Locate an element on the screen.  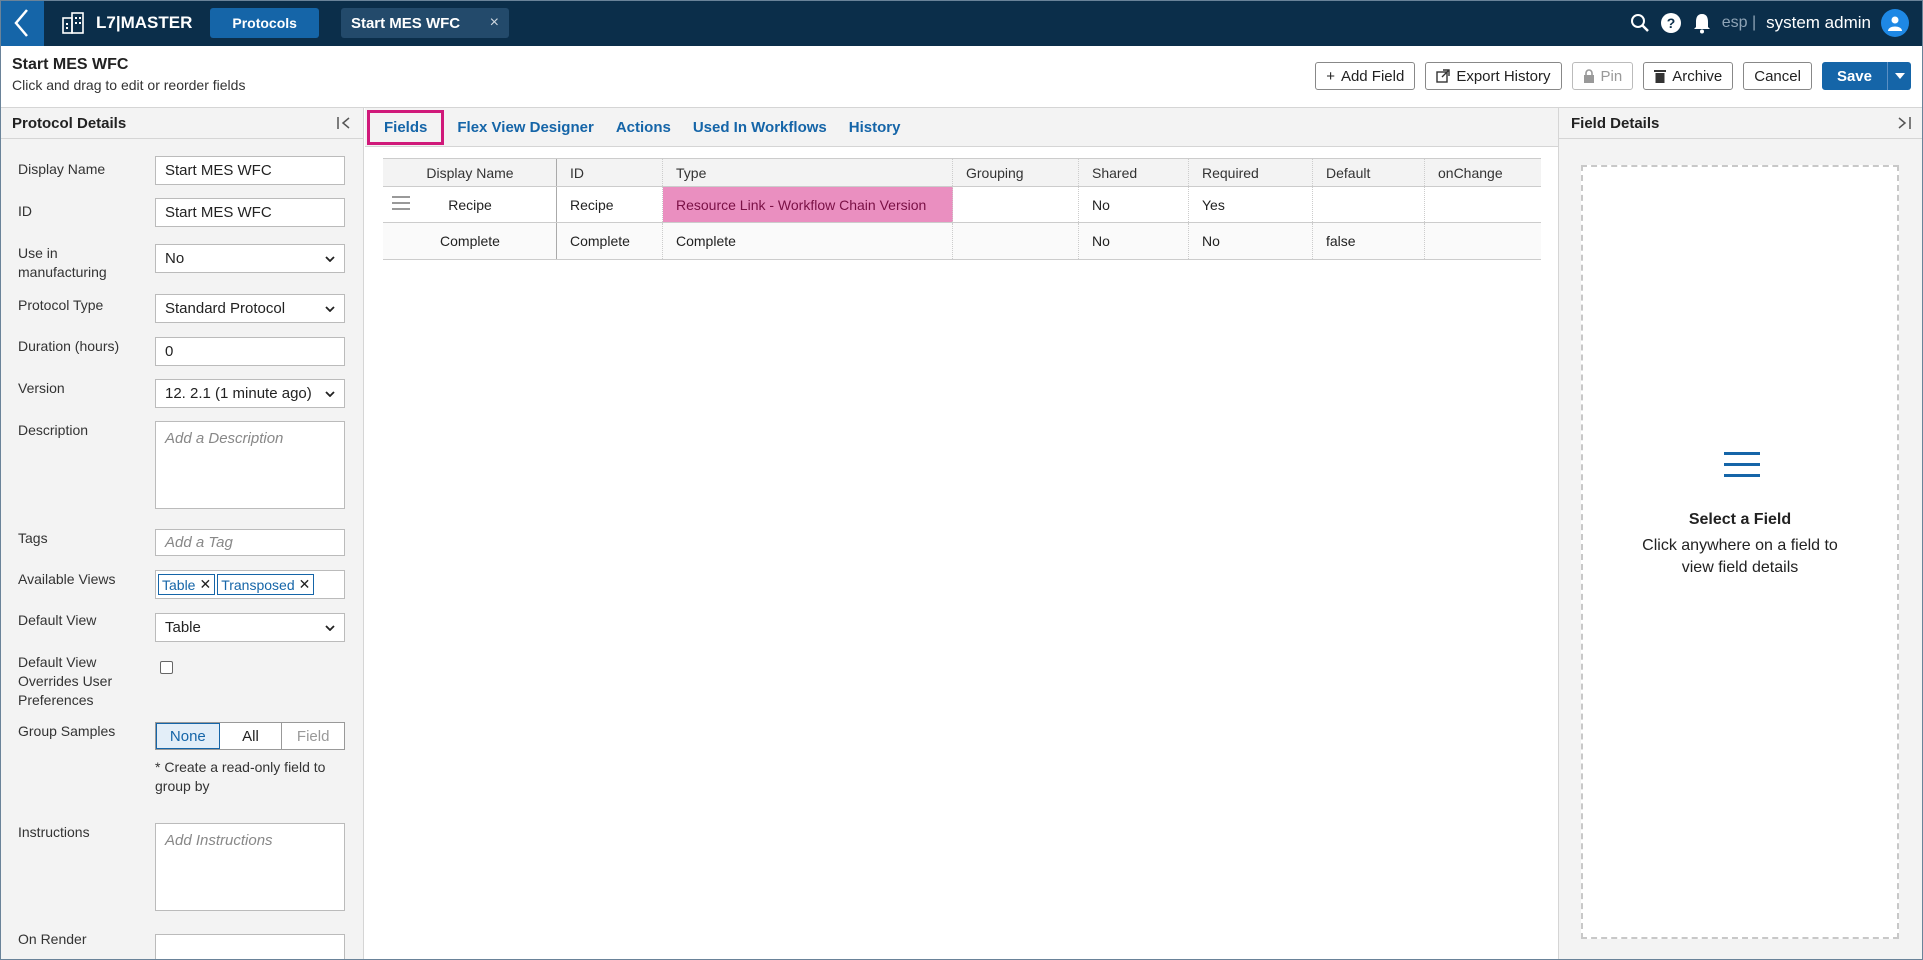
external-link-icon is located at coordinates (1443, 76).